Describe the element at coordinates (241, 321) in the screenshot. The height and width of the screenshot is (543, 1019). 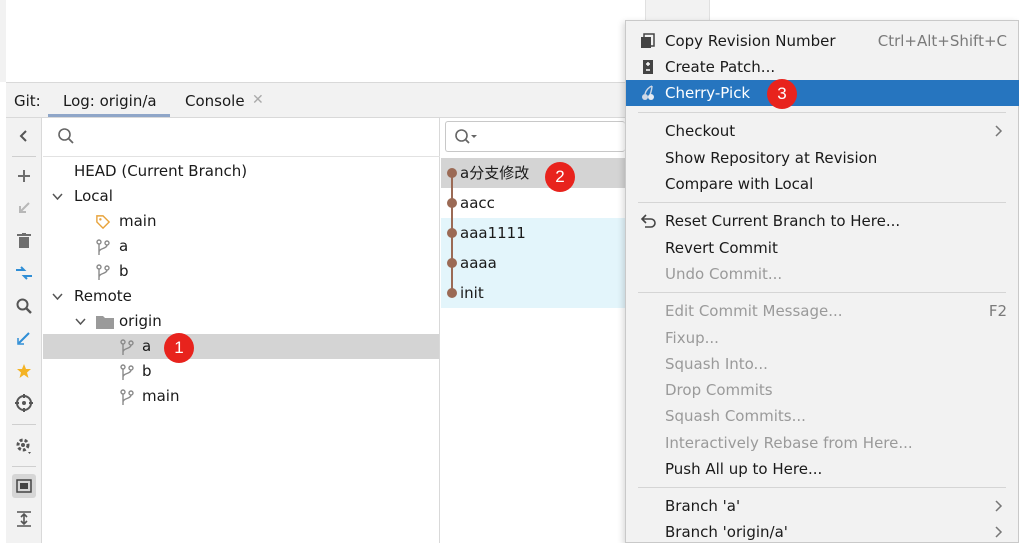
I see `tree-item-origin: origin` at that location.